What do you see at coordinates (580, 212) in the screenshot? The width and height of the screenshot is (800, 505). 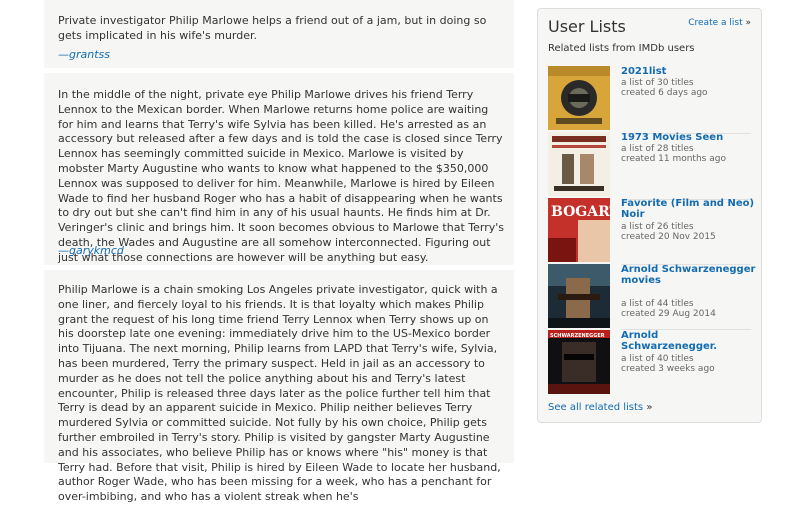 I see `poster-lettering: BOGART` at bounding box center [580, 212].